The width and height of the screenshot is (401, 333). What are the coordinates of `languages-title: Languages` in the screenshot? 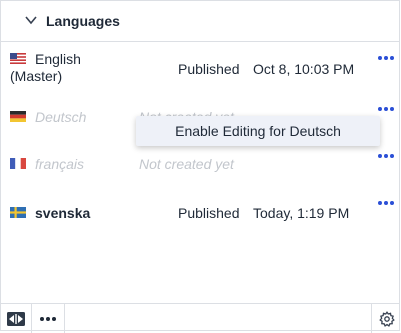 It's located at (83, 21).